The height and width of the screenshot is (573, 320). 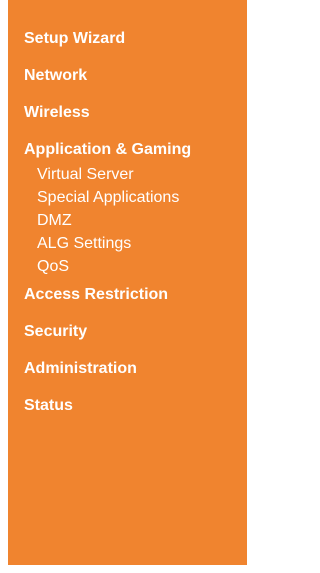 What do you see at coordinates (127, 175) in the screenshot?
I see `submenu-item-virtual-server: Virtual Server` at bounding box center [127, 175].